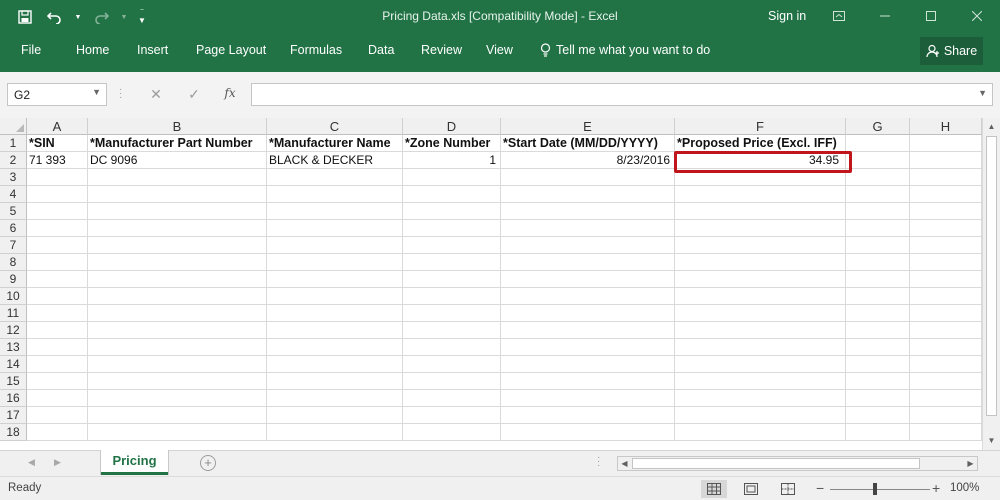 This screenshot has height=500, width=1000. What do you see at coordinates (441, 50) in the screenshot?
I see `tab-review: Review` at bounding box center [441, 50].